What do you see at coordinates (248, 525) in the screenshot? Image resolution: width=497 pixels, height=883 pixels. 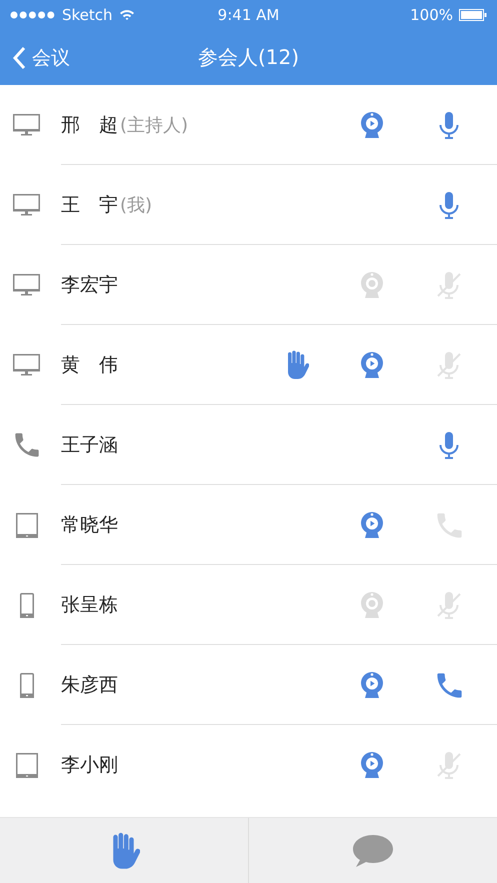 I see `participant-row: 常晓华` at bounding box center [248, 525].